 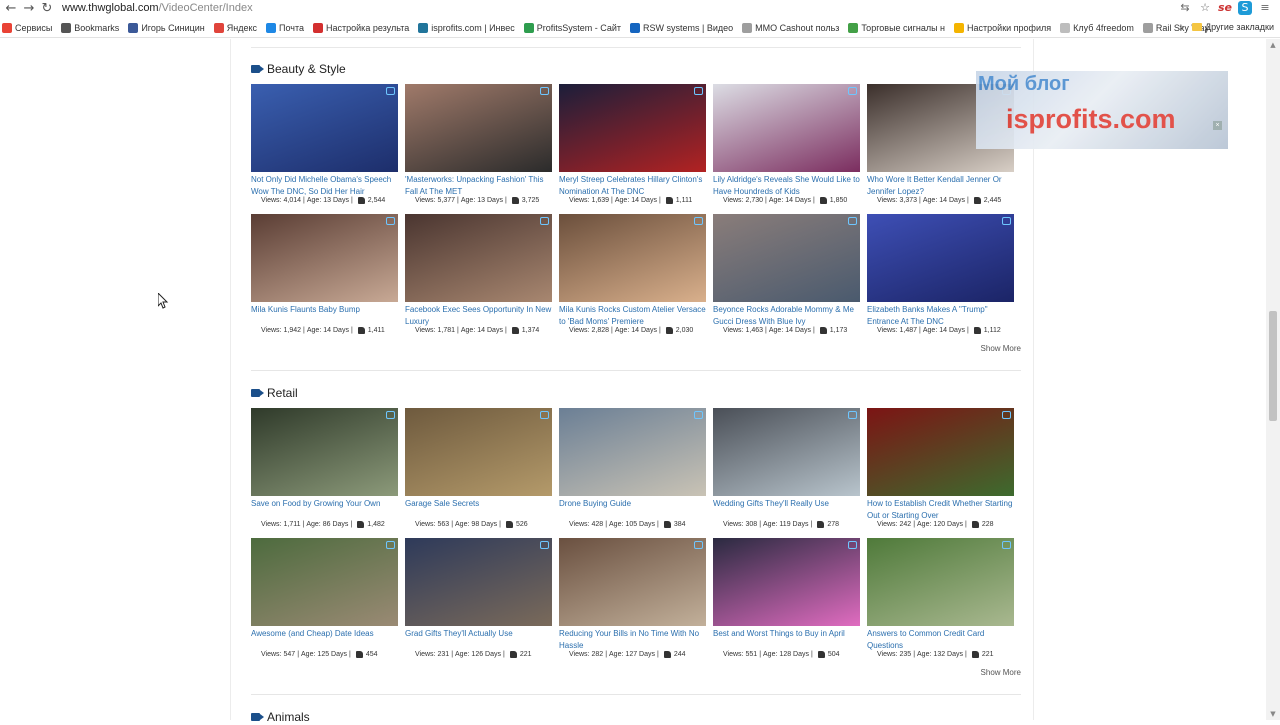 What do you see at coordinates (1225, 8) in the screenshot?
I see `extension-se-icon: se` at bounding box center [1225, 8].